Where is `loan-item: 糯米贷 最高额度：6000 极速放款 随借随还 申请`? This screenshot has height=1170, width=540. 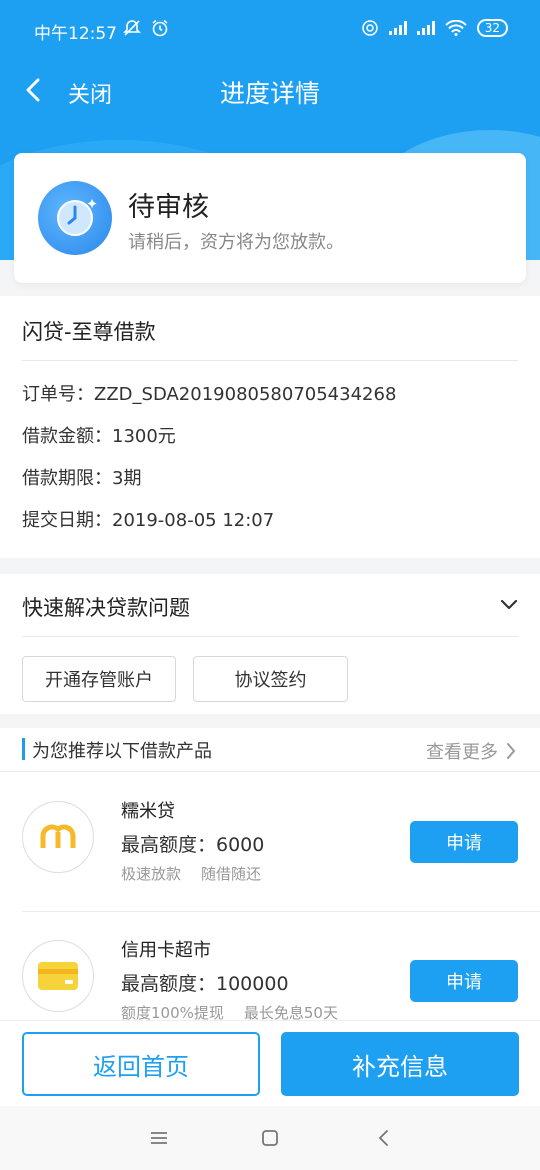
loan-item: 糯米贷 最高额度：6000 极速放款 随借随还 申请 is located at coordinates (270, 842).